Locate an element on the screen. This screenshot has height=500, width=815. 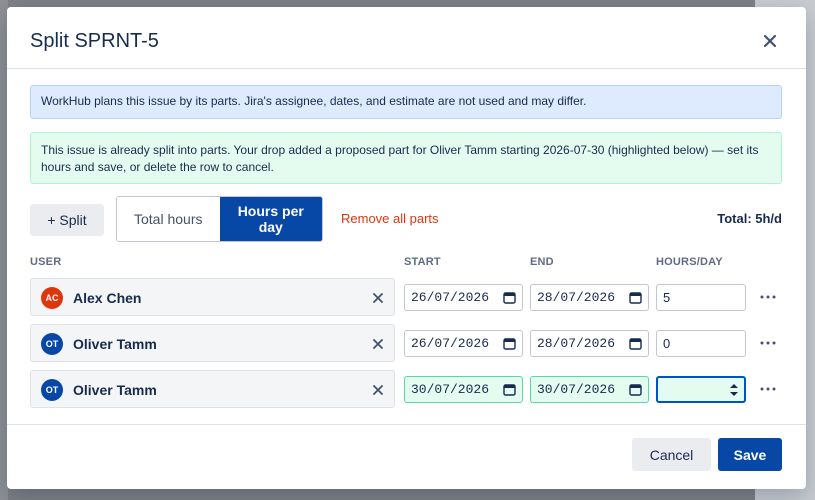
user-picker: AC Alex Chen is located at coordinates (212, 297).